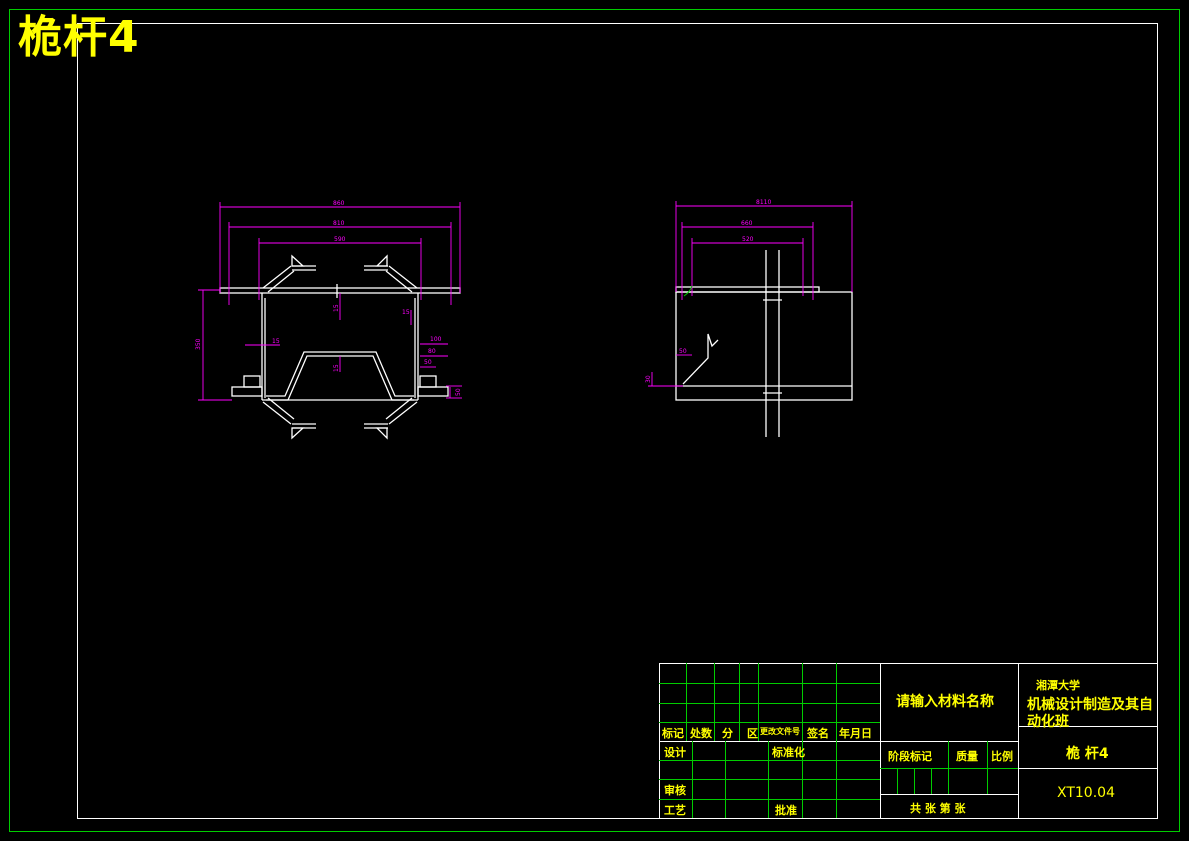 Image resolution: width=1189 pixels, height=841 pixels. Describe the element at coordinates (675, 810) in the screenshot. I see `process-label: 工艺` at that location.